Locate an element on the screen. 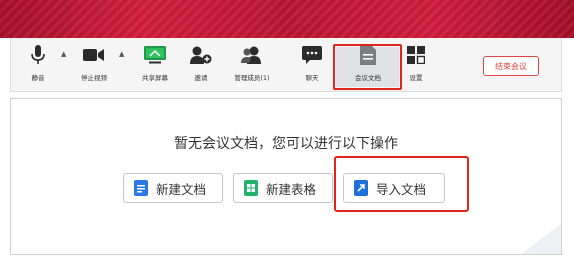 The image size is (574, 267). chat-icon is located at coordinates (312, 55).